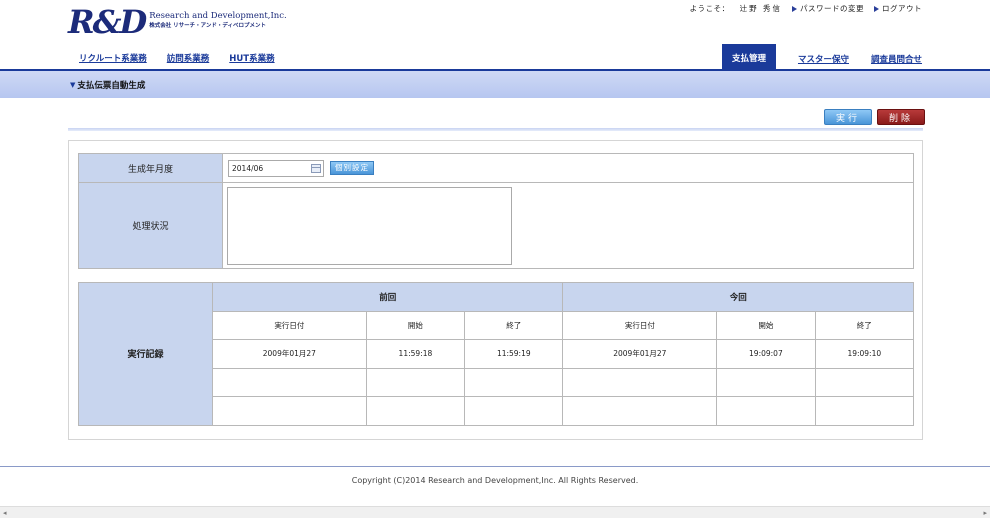 This screenshot has width=990, height=518. I want to click on table-cell: 11:59:18, so click(415, 354).